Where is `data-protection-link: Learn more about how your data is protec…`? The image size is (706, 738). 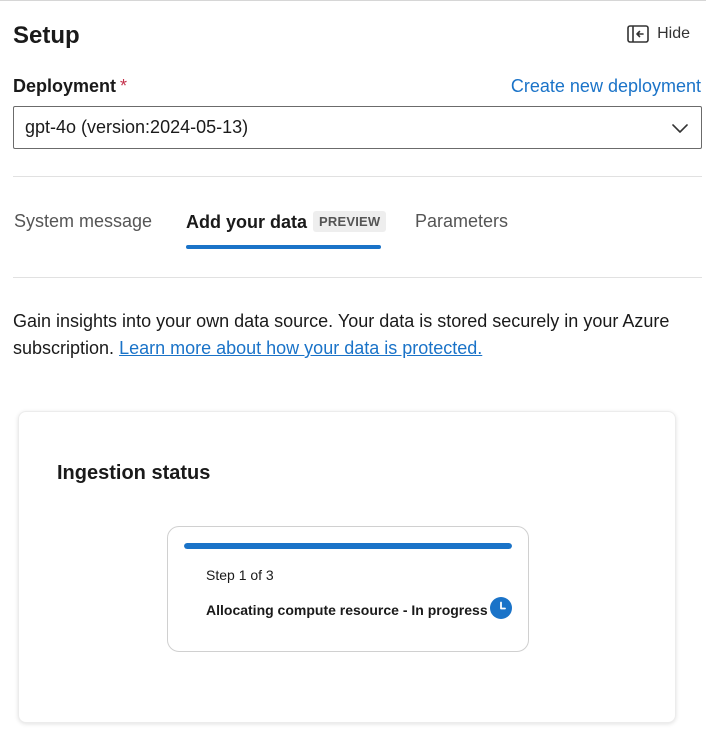
data-protection-link: Learn more about how your data is protec… is located at coordinates (300, 348).